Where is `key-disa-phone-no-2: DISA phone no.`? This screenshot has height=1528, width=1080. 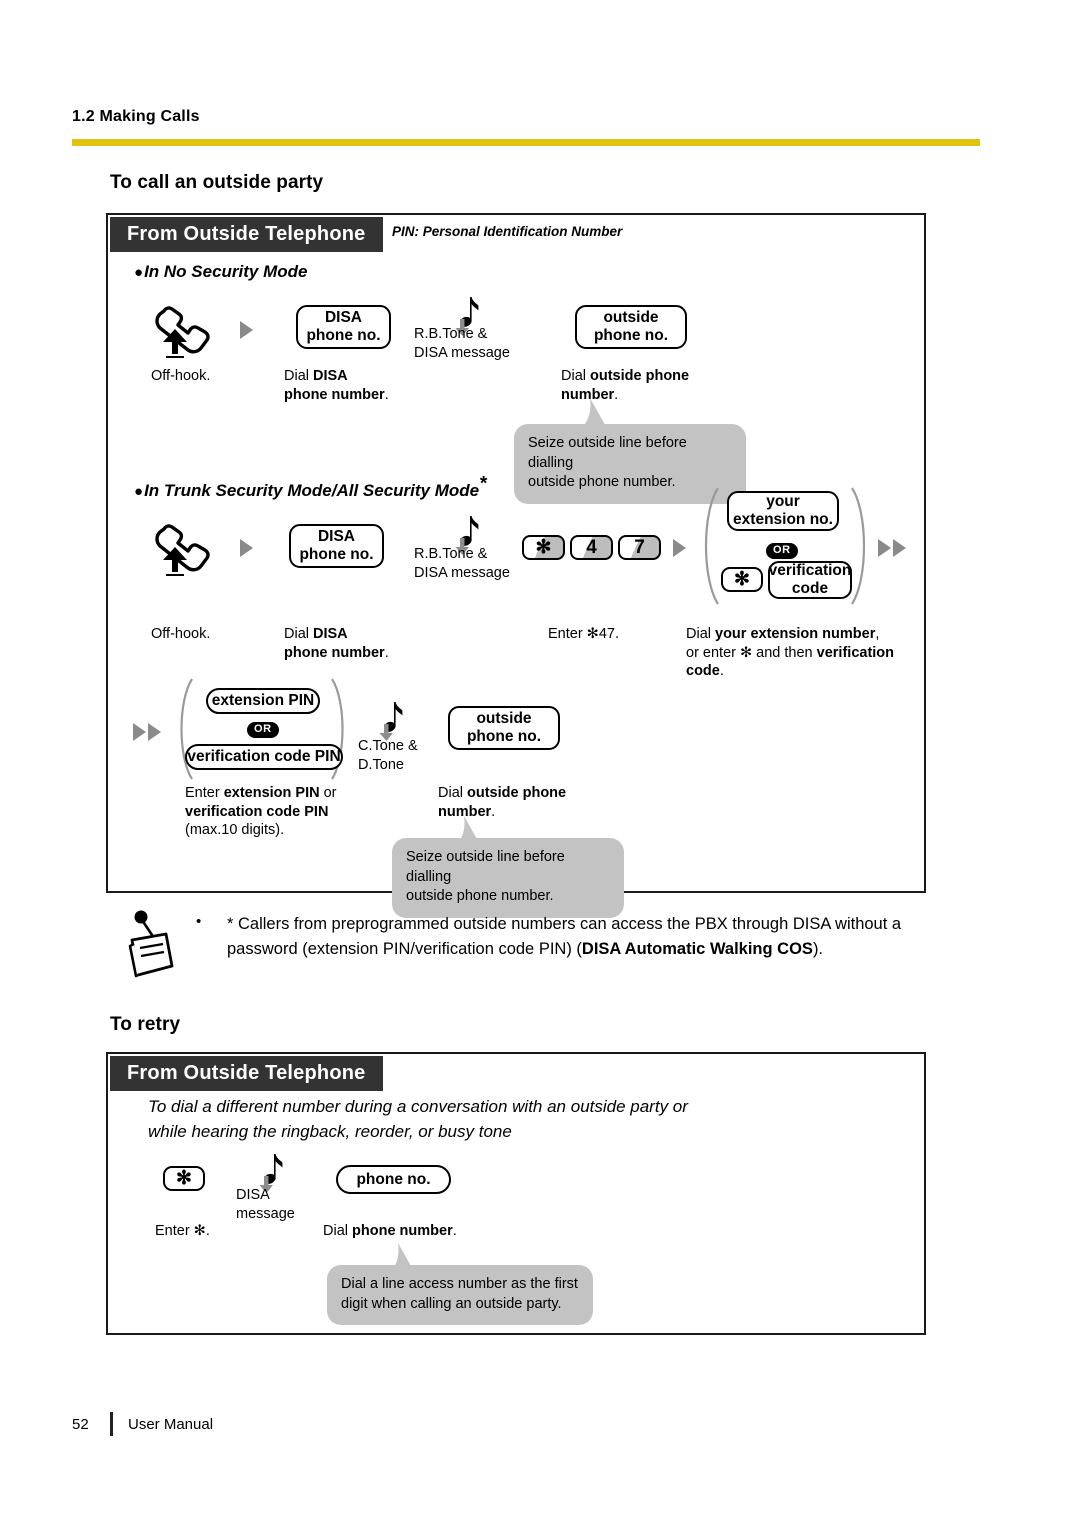
key-disa-phone-no-2: DISA phone no. is located at coordinates (336, 546).